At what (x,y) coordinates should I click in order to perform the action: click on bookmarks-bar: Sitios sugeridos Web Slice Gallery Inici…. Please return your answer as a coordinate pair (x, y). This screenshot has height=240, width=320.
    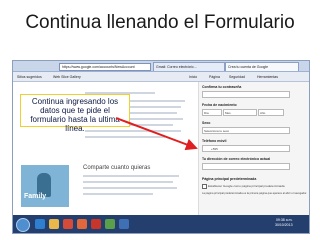
    Looking at the image, I should click on (161, 77).